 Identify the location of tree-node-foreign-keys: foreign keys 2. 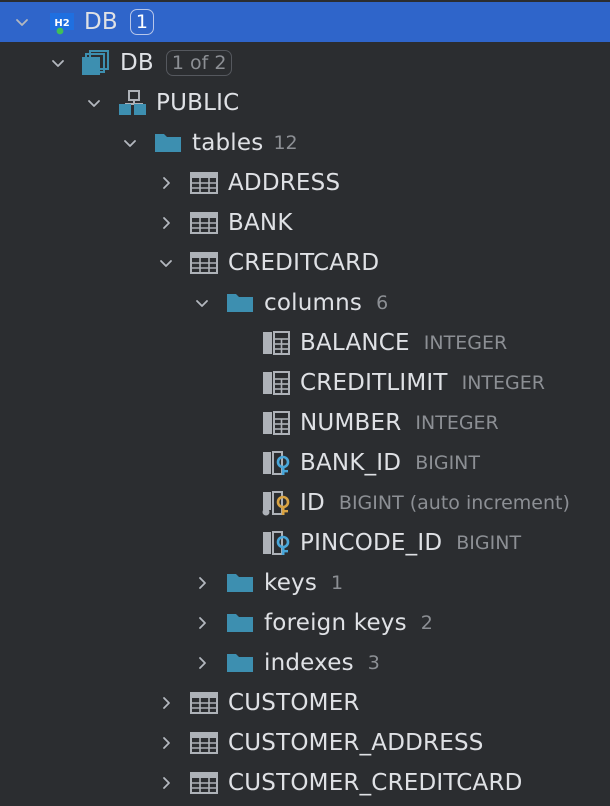
(305, 623).